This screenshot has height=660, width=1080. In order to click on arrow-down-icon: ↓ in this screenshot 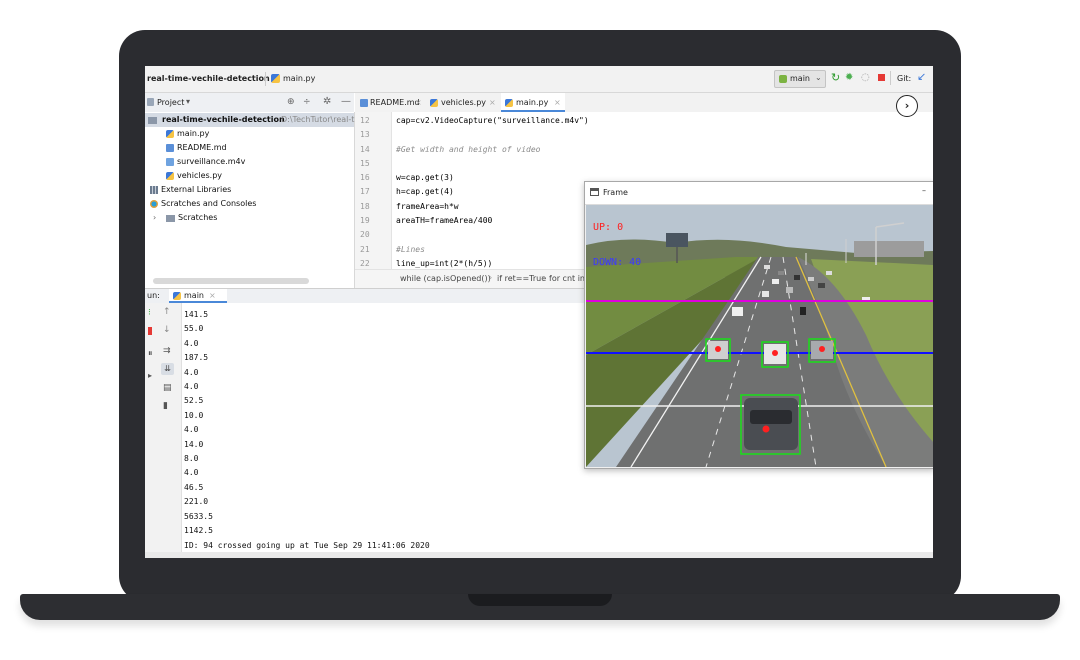, I will do `click(168, 330)`.